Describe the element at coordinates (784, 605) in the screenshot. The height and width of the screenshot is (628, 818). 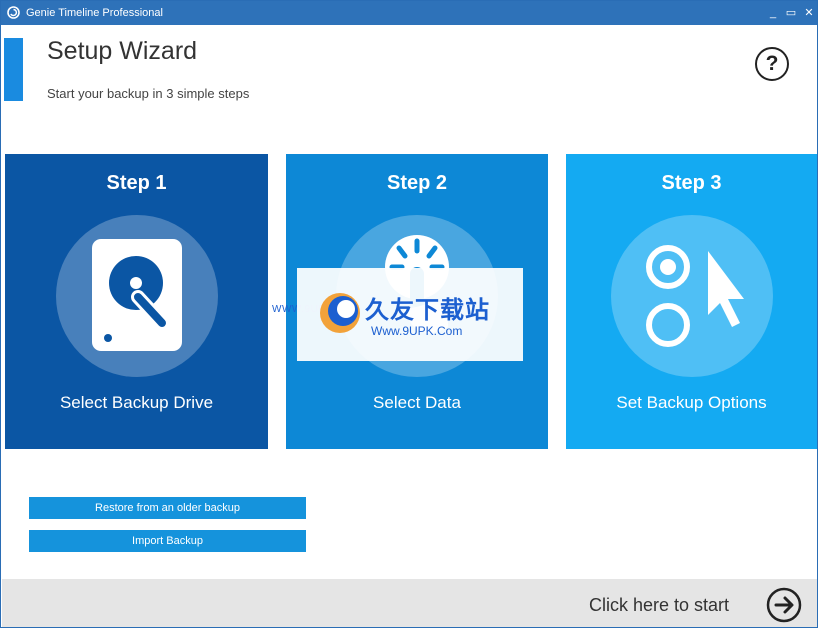
I see `arrow-right-circle-icon` at that location.